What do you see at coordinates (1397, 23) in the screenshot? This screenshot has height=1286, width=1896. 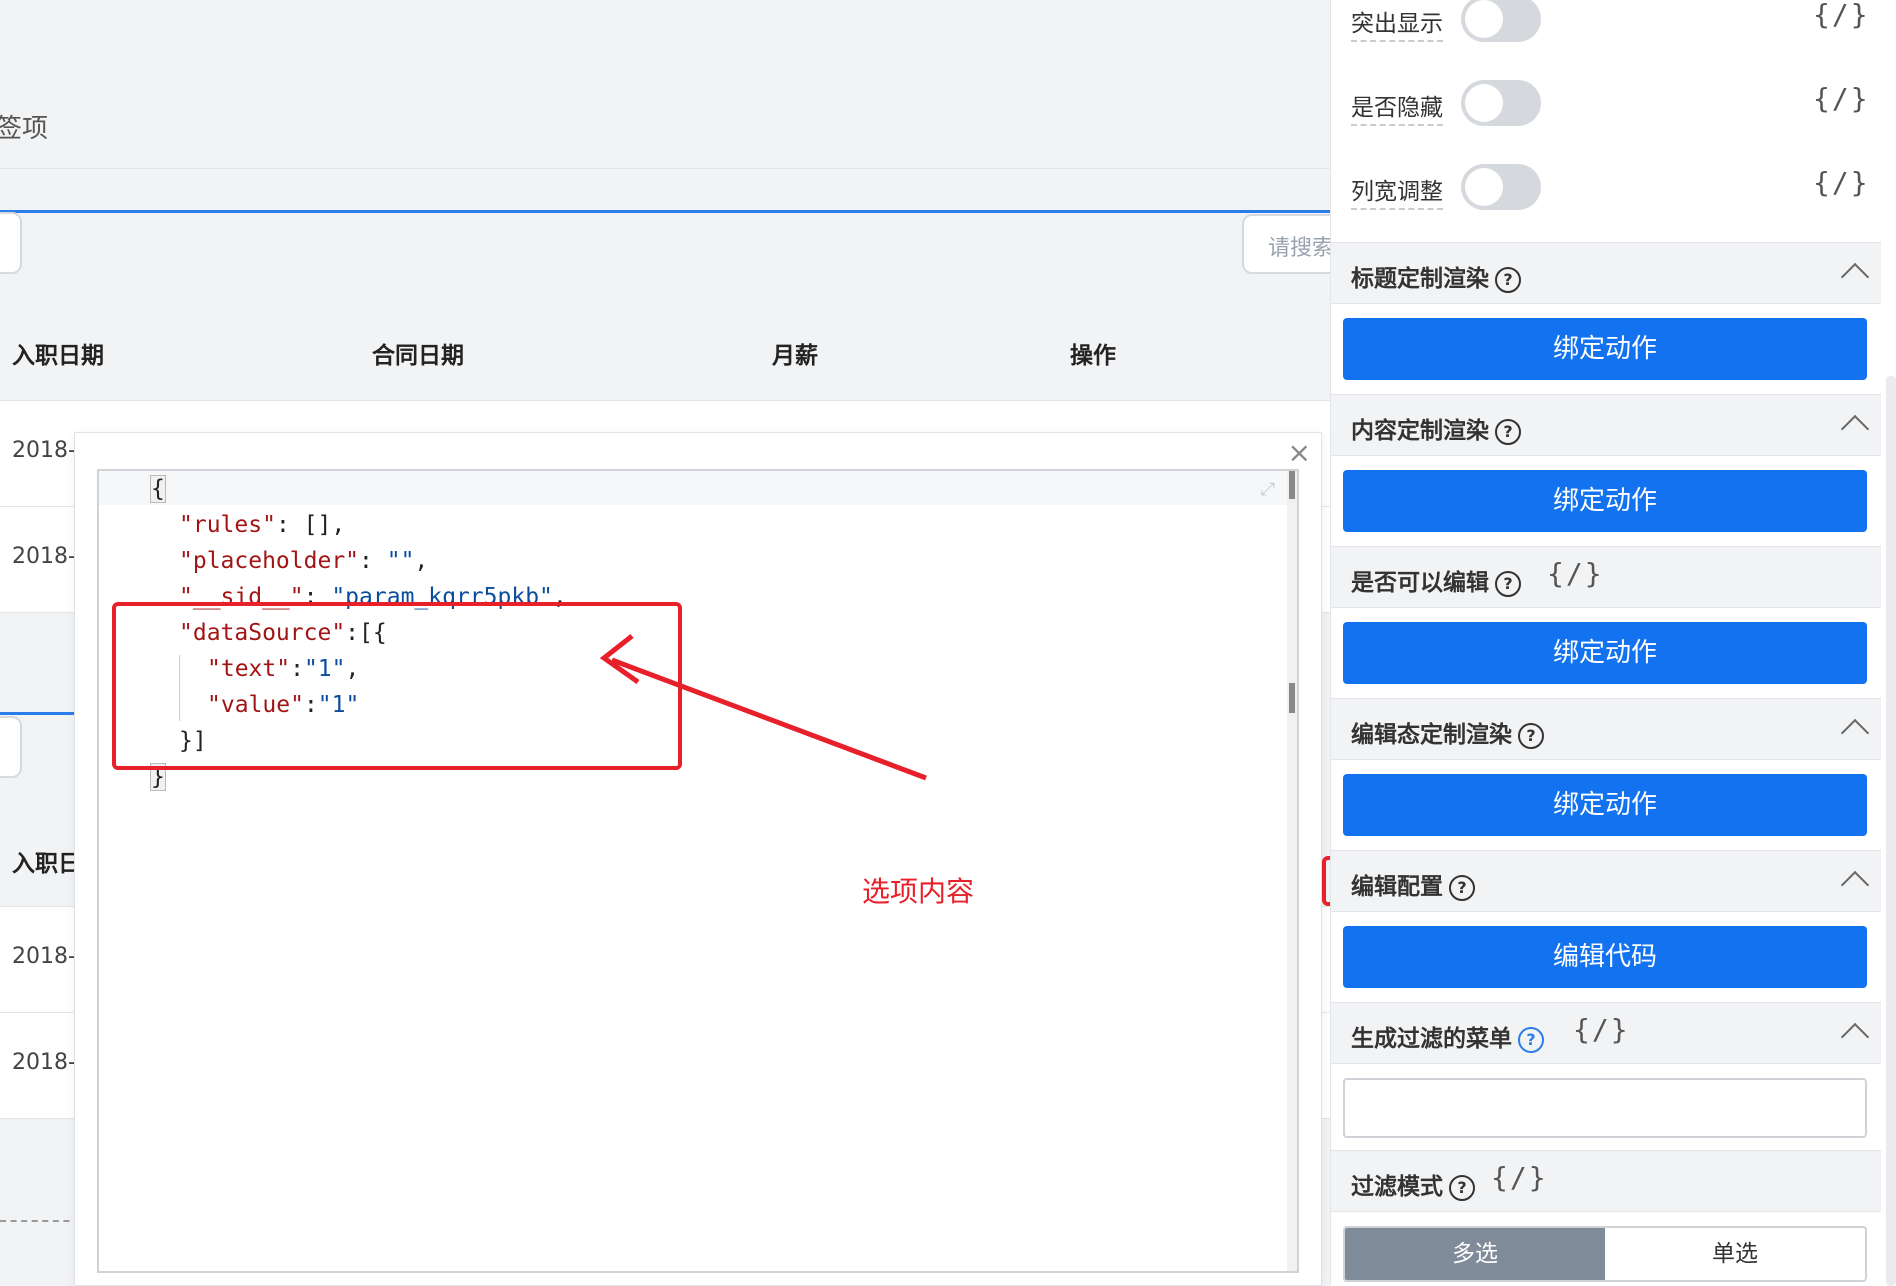 I see `toggle-label: 突出显示` at bounding box center [1397, 23].